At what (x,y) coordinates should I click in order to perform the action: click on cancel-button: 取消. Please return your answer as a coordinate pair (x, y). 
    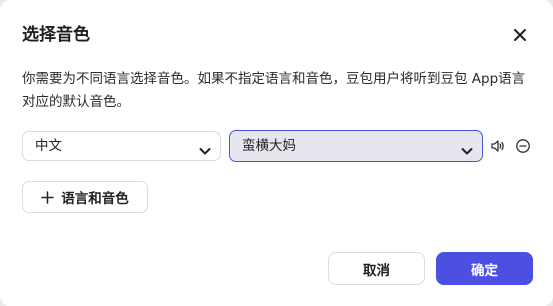
    Looking at the image, I should click on (376, 268).